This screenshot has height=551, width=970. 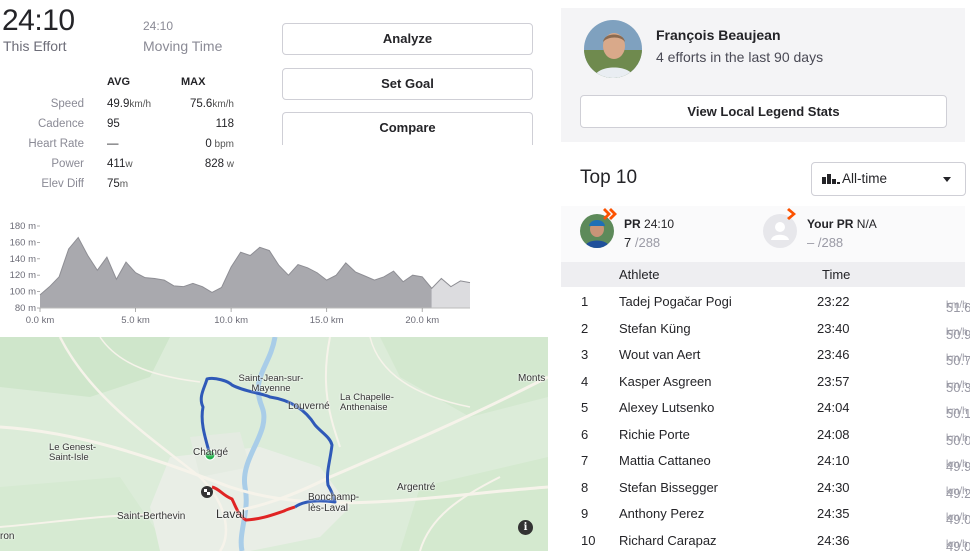 What do you see at coordinates (334, 503) in the screenshot?
I see `map-label-bonchamp: Bonchamp-lès-Laval` at bounding box center [334, 503].